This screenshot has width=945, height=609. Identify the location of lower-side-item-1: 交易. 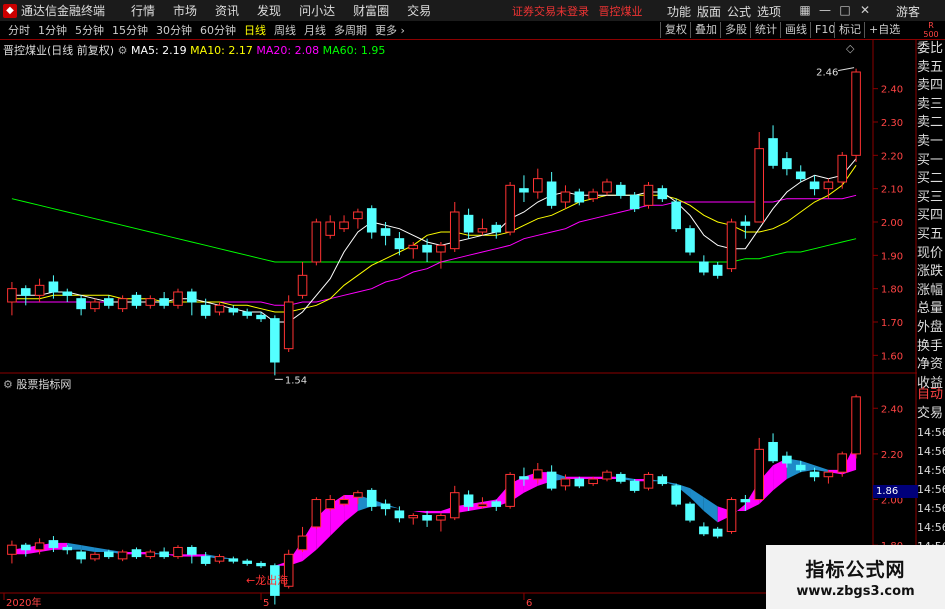
(931, 413).